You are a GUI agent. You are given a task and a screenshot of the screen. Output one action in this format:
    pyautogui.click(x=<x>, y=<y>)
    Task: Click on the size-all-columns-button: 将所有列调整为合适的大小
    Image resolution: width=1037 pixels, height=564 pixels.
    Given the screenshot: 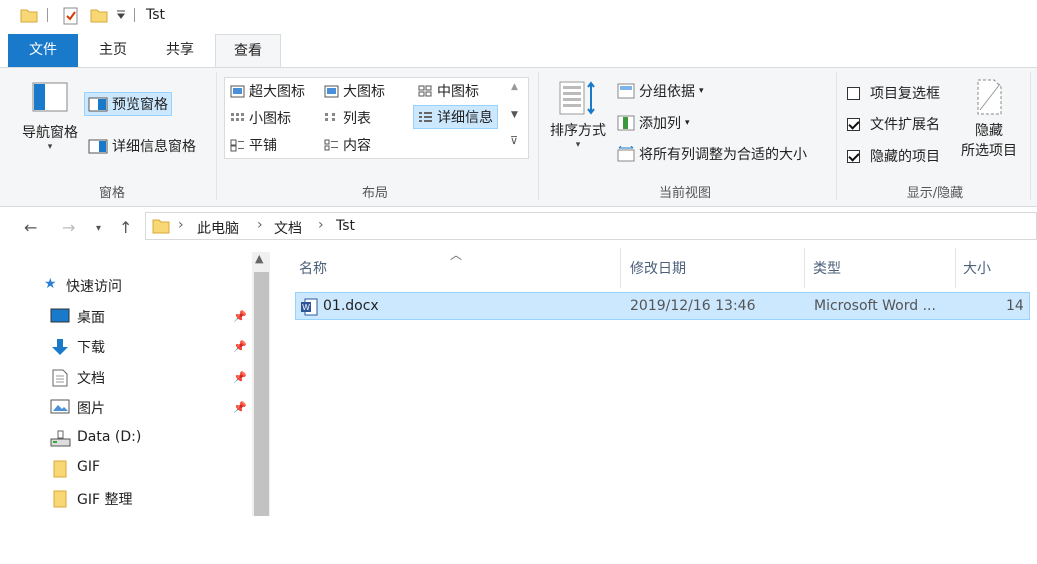 What is the action you would take?
    pyautogui.click(x=712, y=154)
    